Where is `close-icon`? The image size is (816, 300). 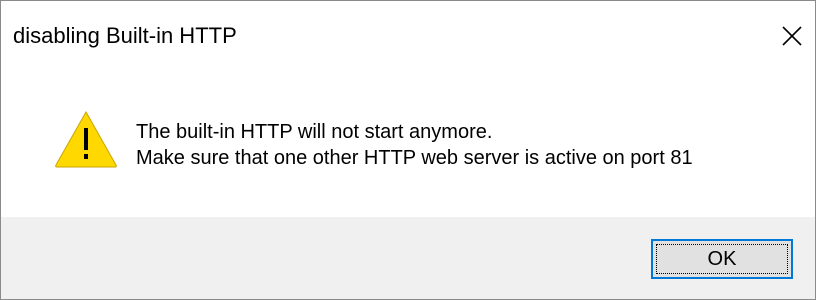 close-icon is located at coordinates (792, 36).